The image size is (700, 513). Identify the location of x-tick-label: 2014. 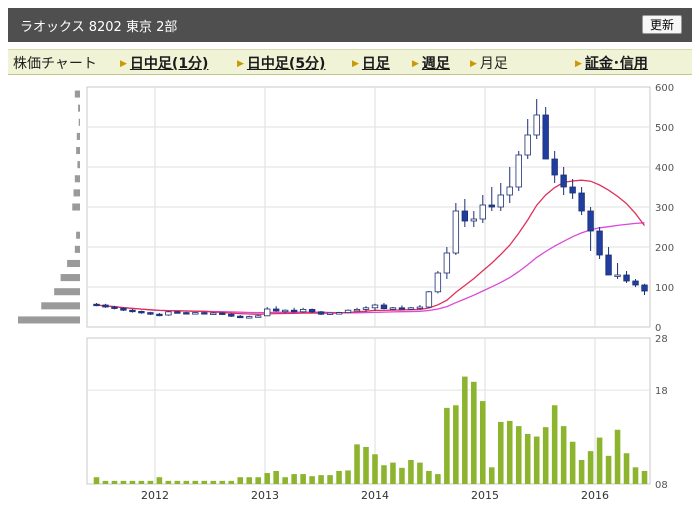
(375, 495).